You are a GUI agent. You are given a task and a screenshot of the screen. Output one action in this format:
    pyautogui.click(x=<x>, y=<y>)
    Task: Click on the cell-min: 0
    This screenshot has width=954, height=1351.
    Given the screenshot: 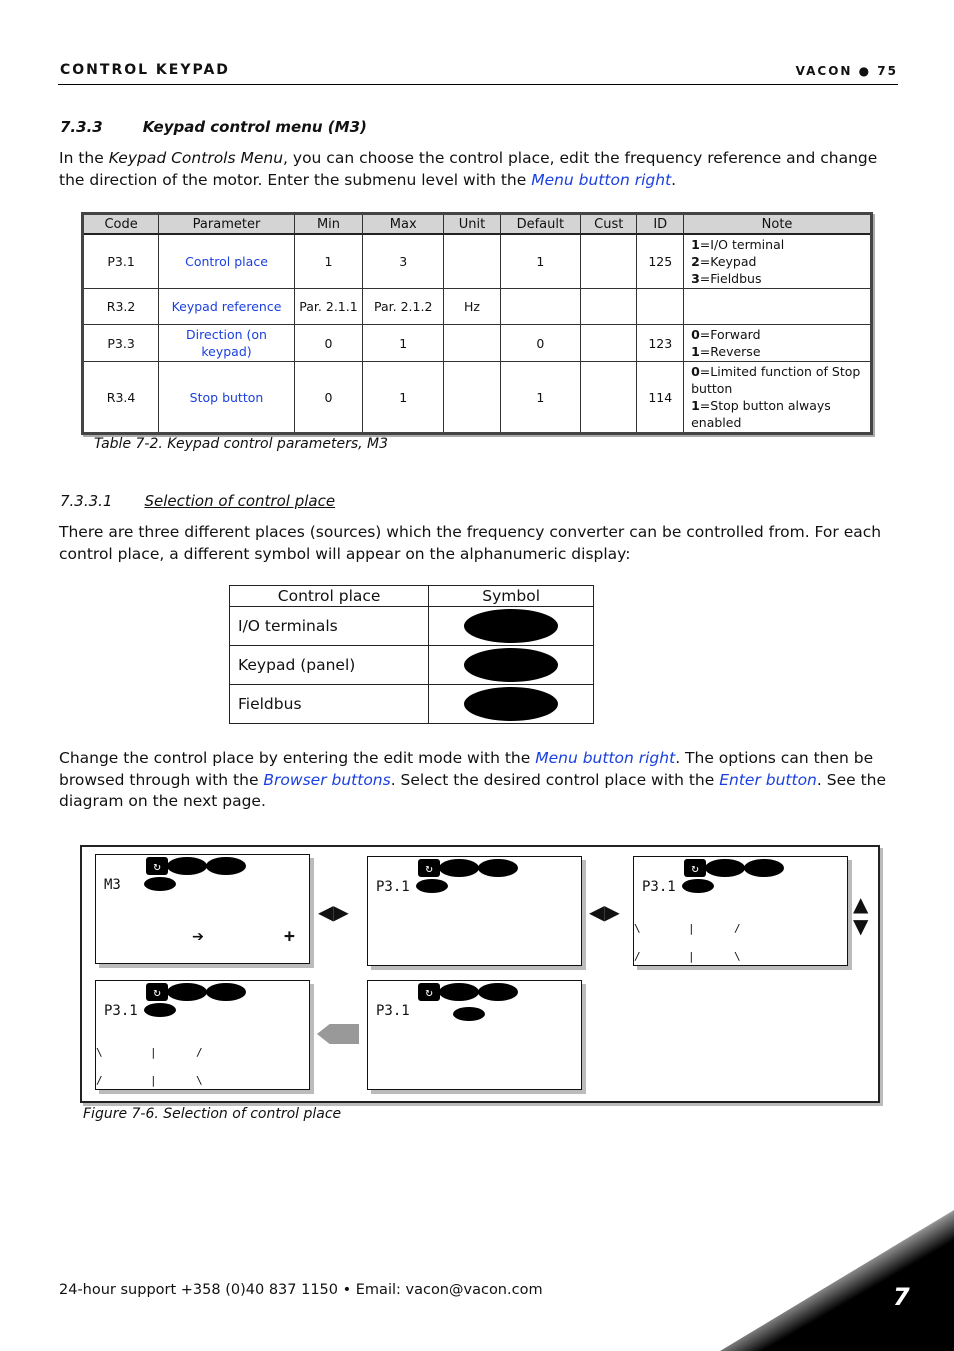 What is the action you would take?
    pyautogui.click(x=328, y=343)
    